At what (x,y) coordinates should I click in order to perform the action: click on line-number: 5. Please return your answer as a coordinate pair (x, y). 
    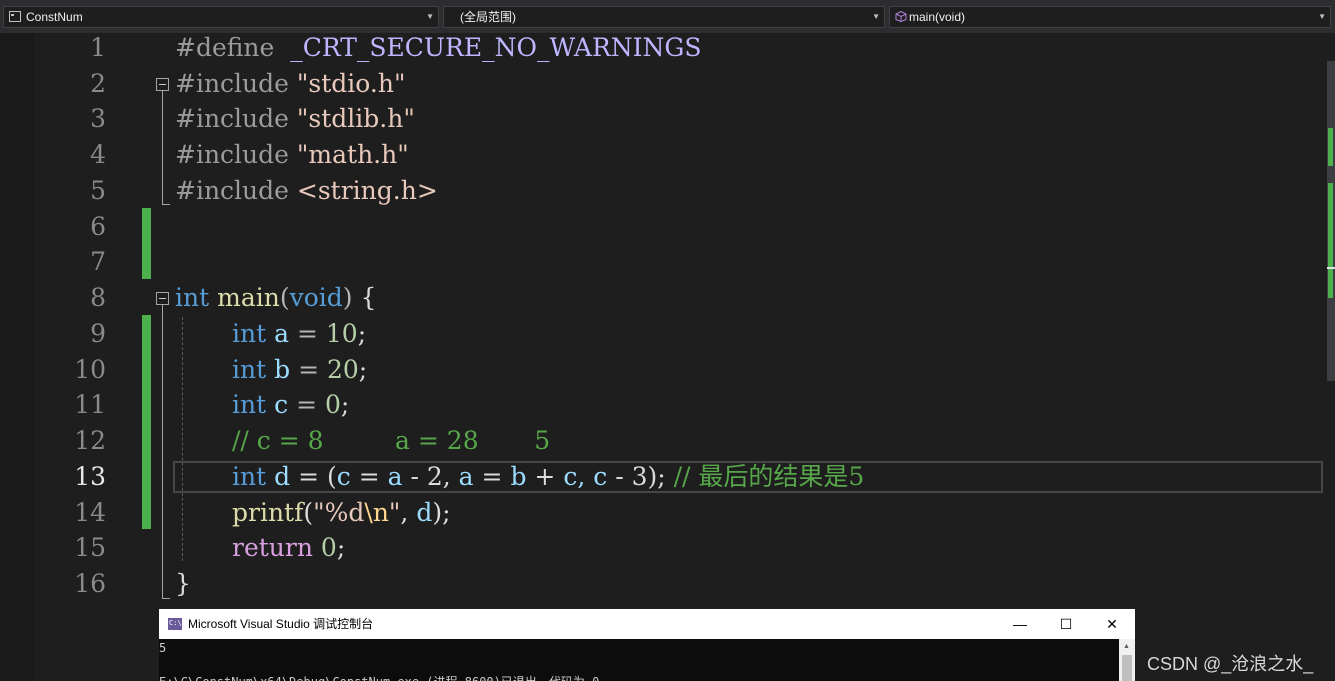
    Looking at the image, I should click on (98, 190).